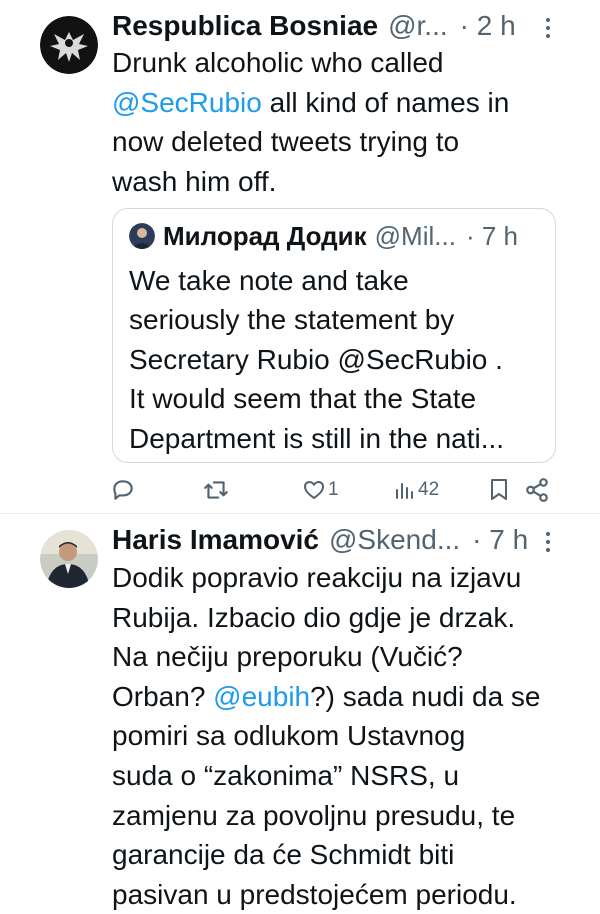 The height and width of the screenshot is (914, 600). I want to click on tweet-header: Respublica Bosniae @r... · 2 h, so click(314, 26).